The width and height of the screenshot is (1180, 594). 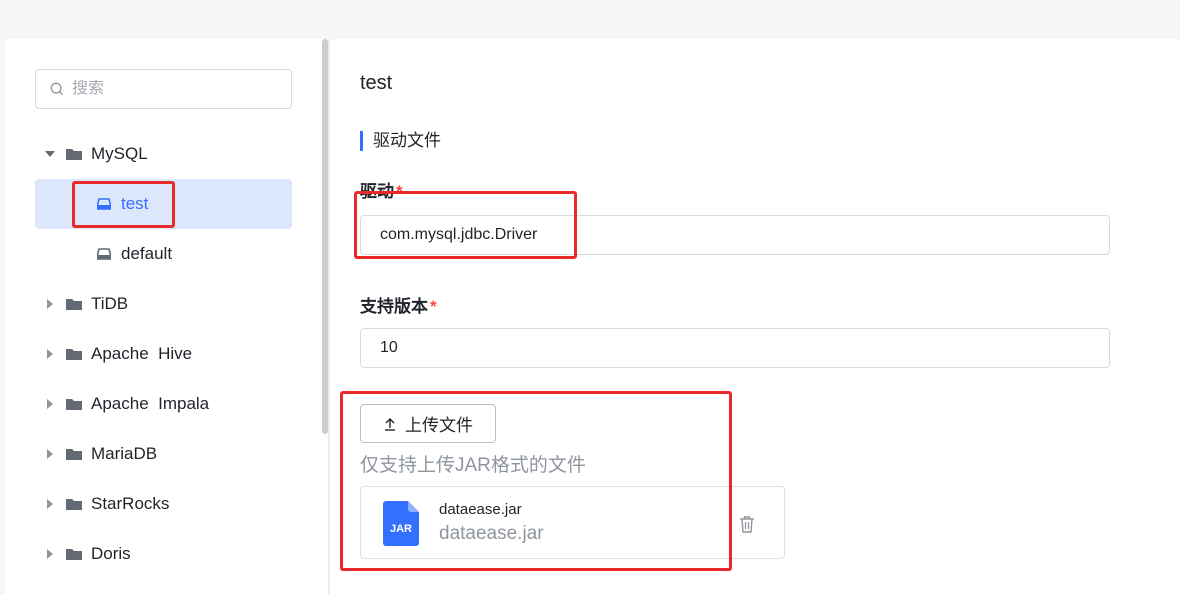 What do you see at coordinates (110, 303) in the screenshot?
I see `tree-group-label: TiDB` at bounding box center [110, 303].